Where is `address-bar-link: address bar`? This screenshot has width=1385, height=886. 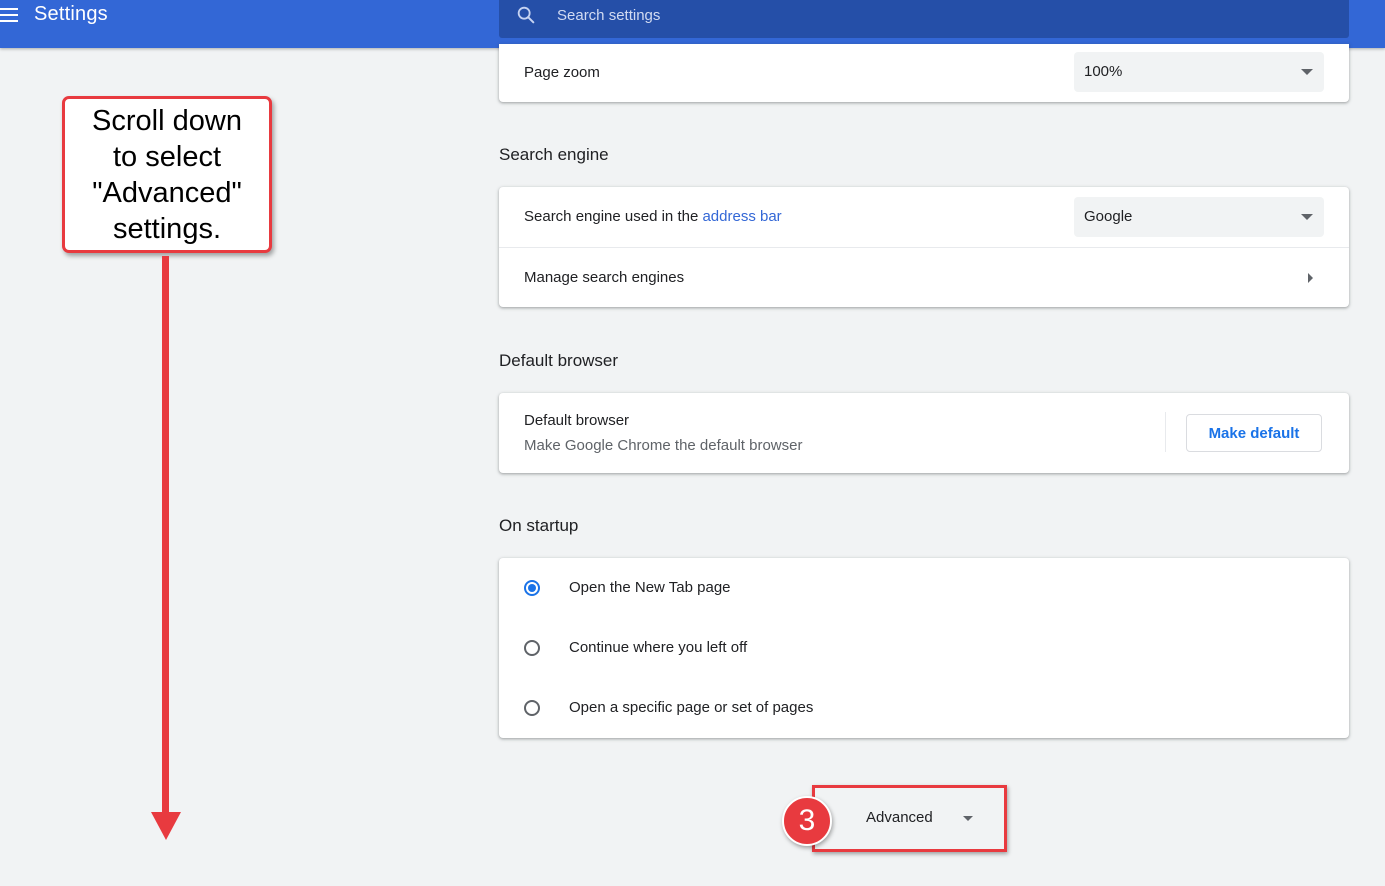 address-bar-link: address bar is located at coordinates (741, 216).